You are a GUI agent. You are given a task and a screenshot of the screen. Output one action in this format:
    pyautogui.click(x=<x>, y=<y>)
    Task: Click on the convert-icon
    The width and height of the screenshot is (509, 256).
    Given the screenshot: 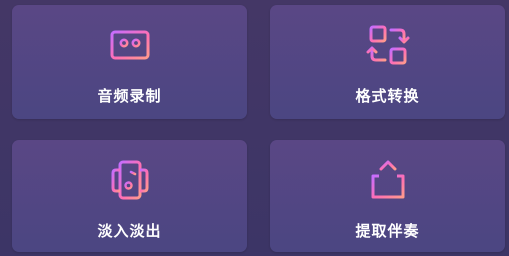 What is the action you would take?
    pyautogui.click(x=388, y=45)
    